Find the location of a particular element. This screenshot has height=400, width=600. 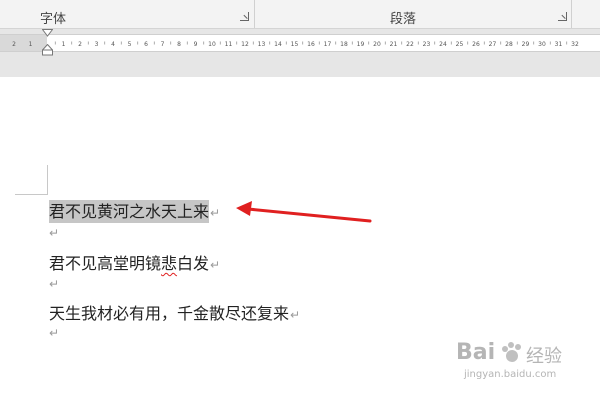

paragraph-2: 君不见高堂明镜悲白发↵ is located at coordinates (134, 262).